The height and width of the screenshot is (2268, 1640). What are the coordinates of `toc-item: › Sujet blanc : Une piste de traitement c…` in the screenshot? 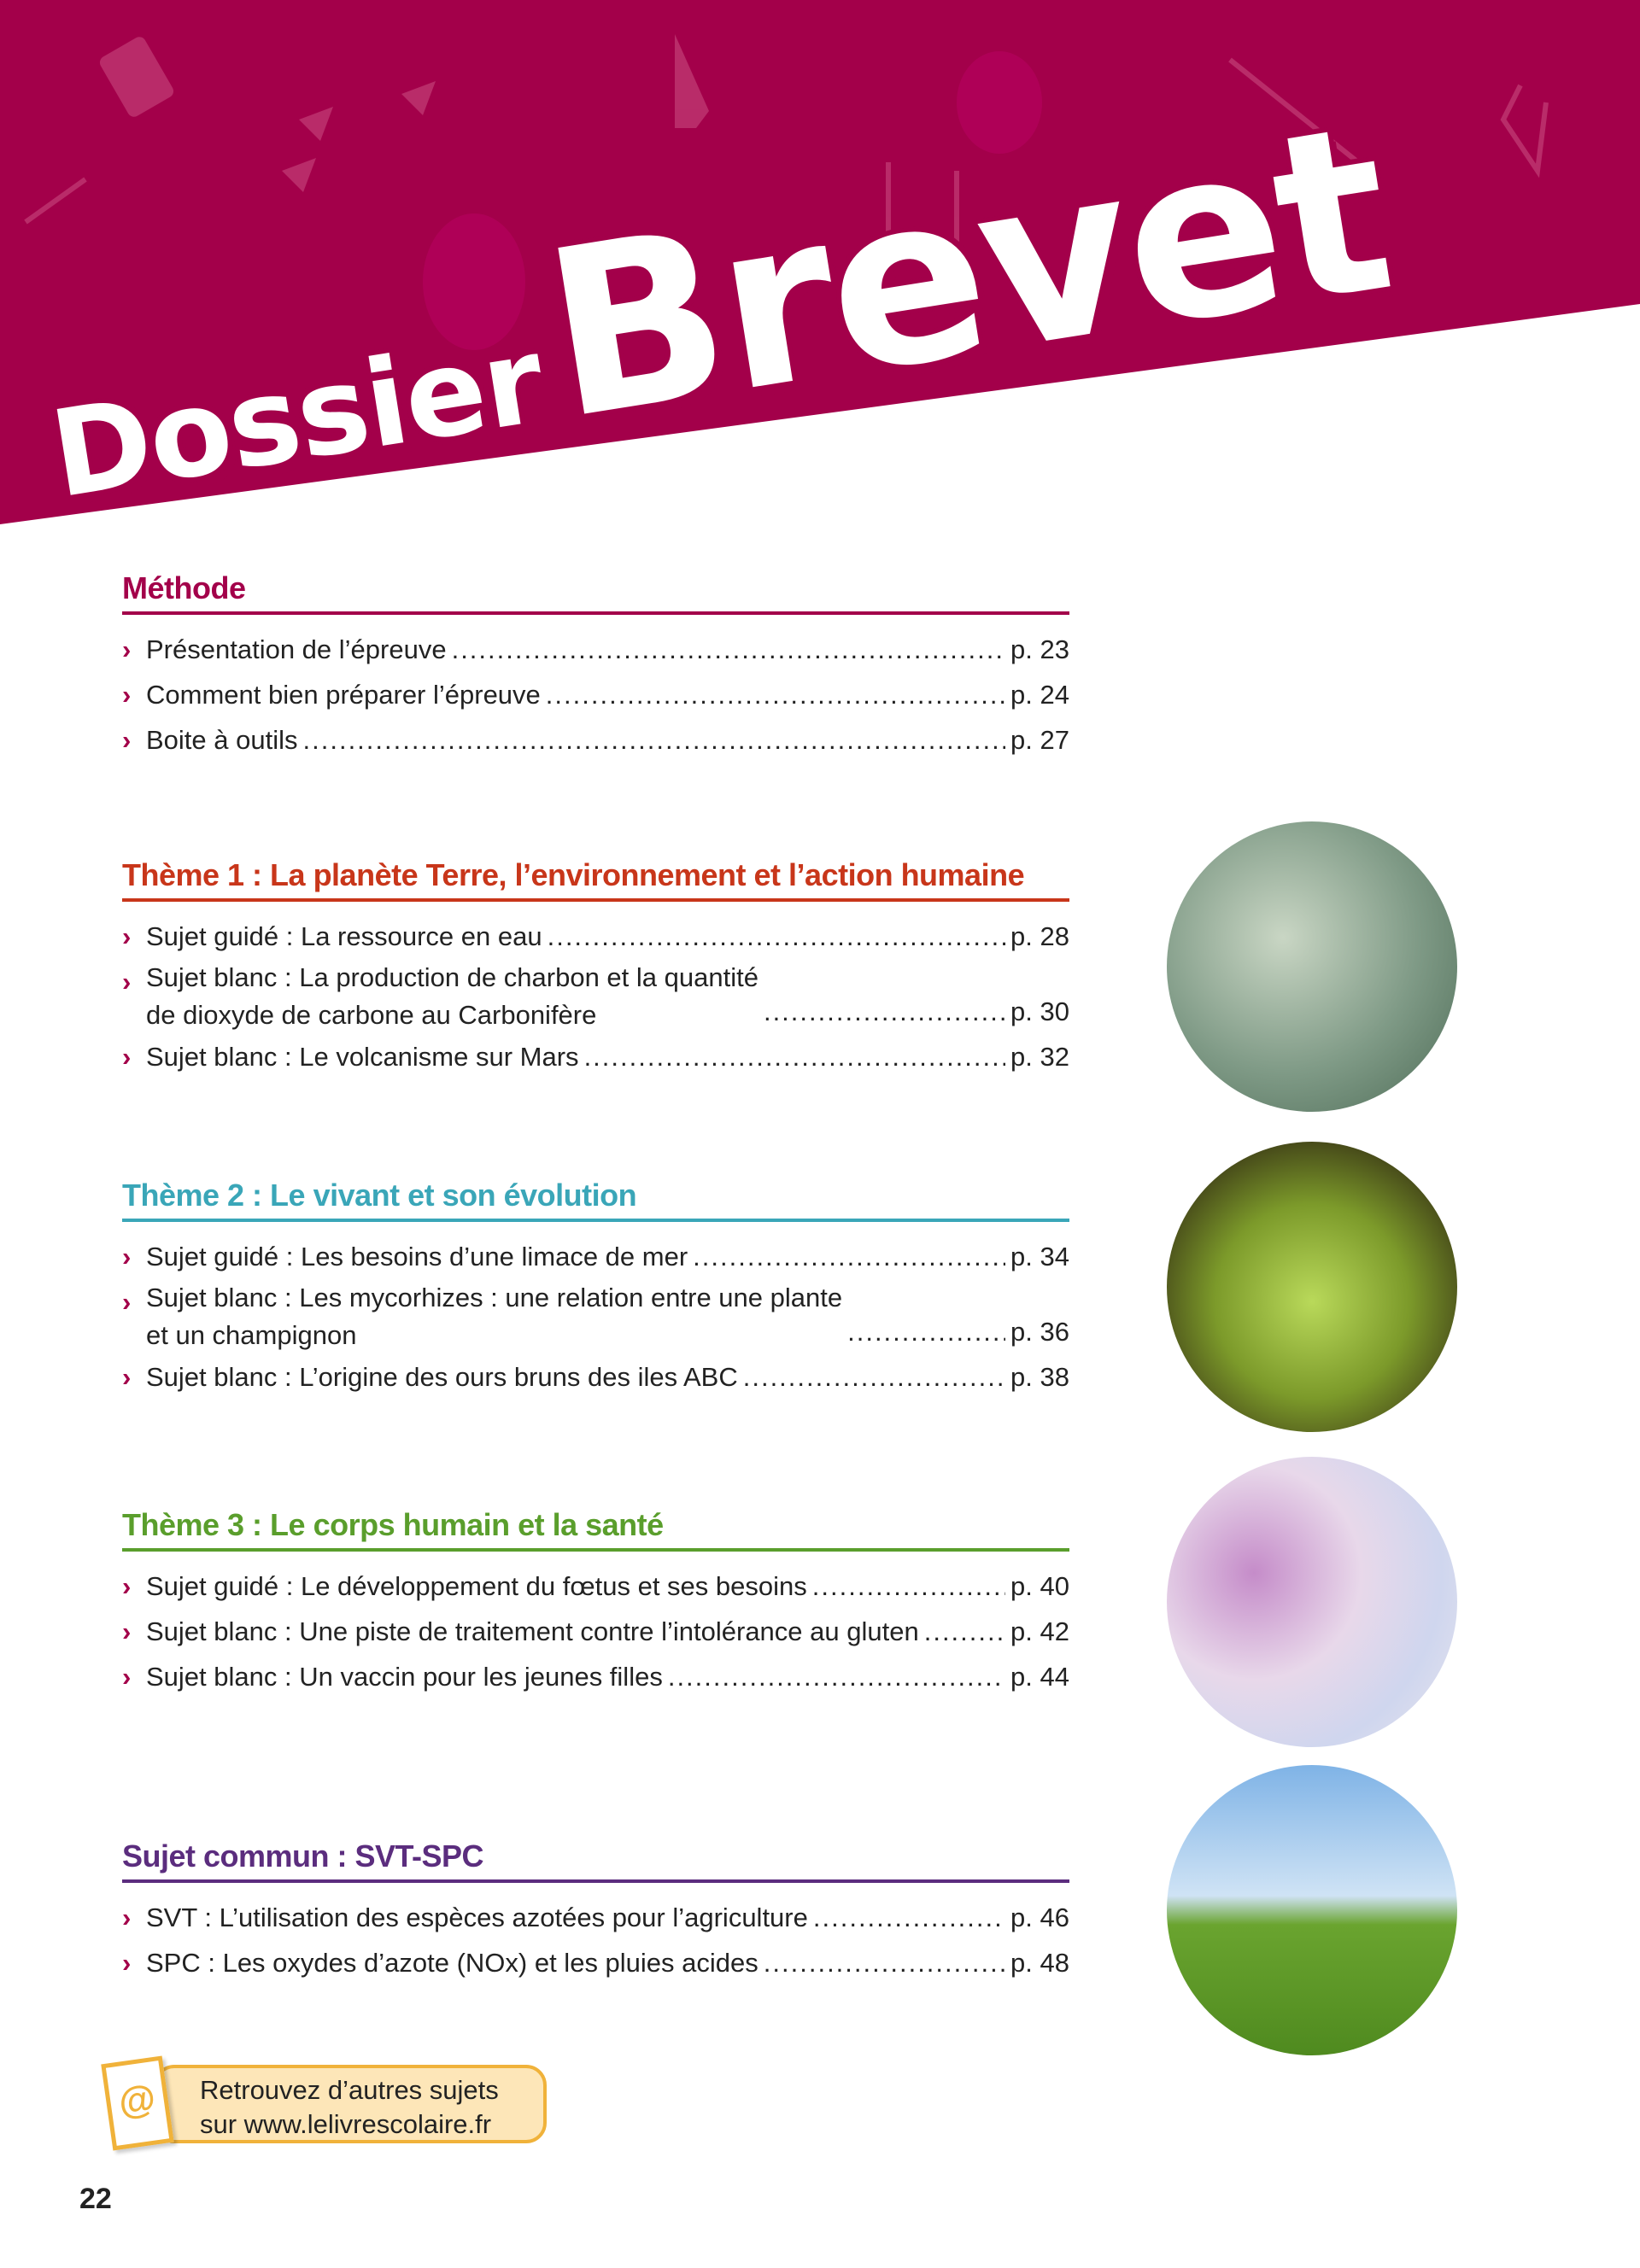 It's located at (595, 1631).